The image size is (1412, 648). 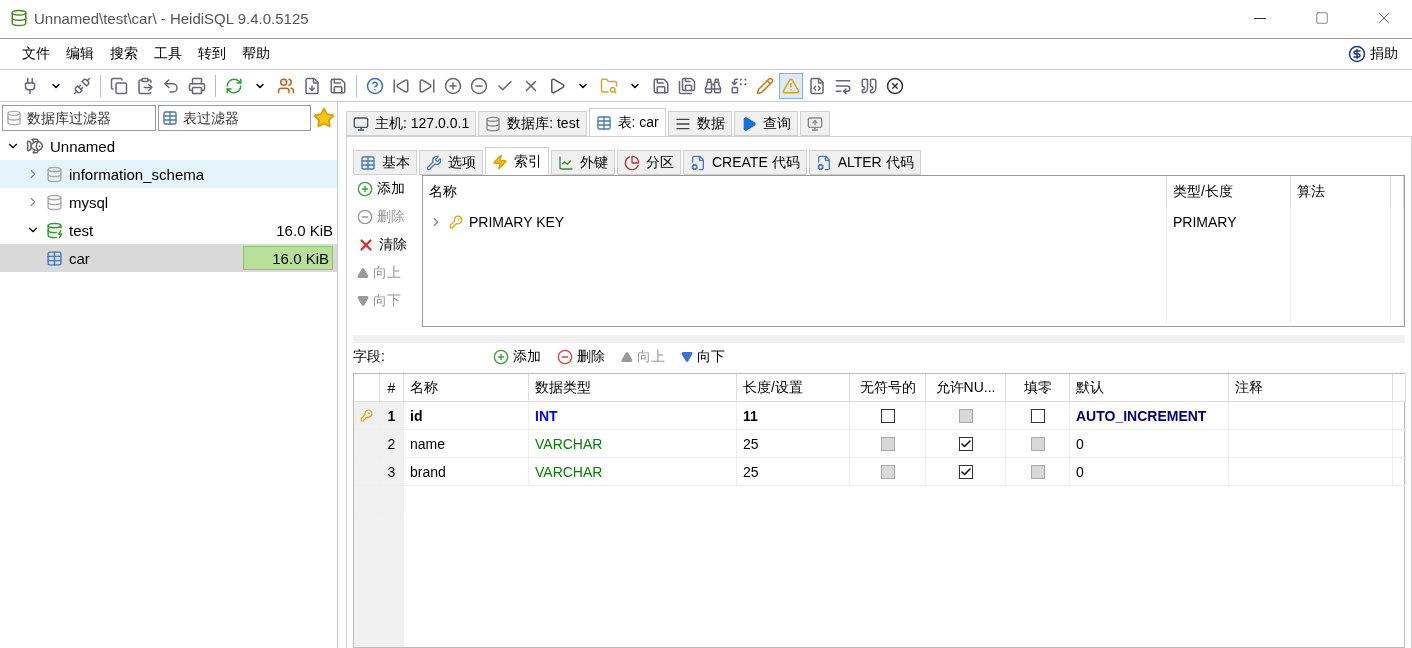 I want to click on warning-icon, so click(x=791, y=85).